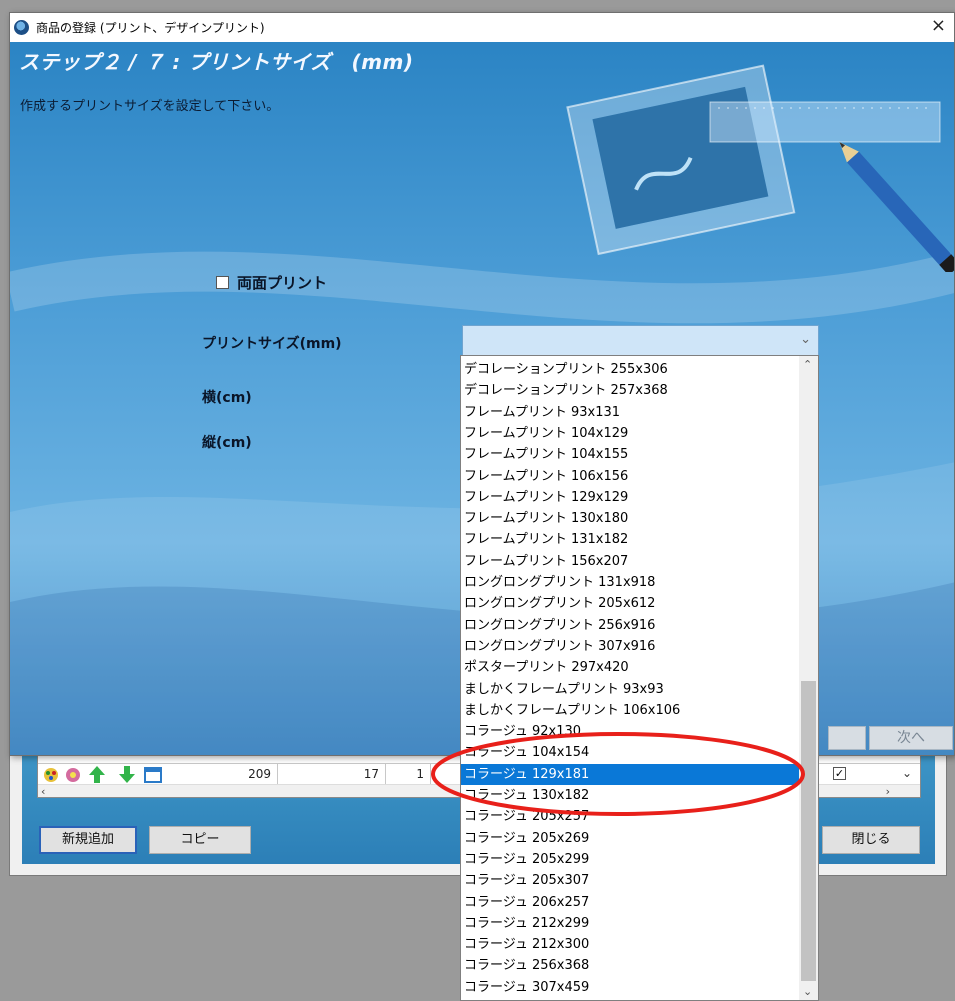 The height and width of the screenshot is (1001, 955). What do you see at coordinates (630, 454) in the screenshot?
I see `dropdown-option: フレームプリント 104x155` at bounding box center [630, 454].